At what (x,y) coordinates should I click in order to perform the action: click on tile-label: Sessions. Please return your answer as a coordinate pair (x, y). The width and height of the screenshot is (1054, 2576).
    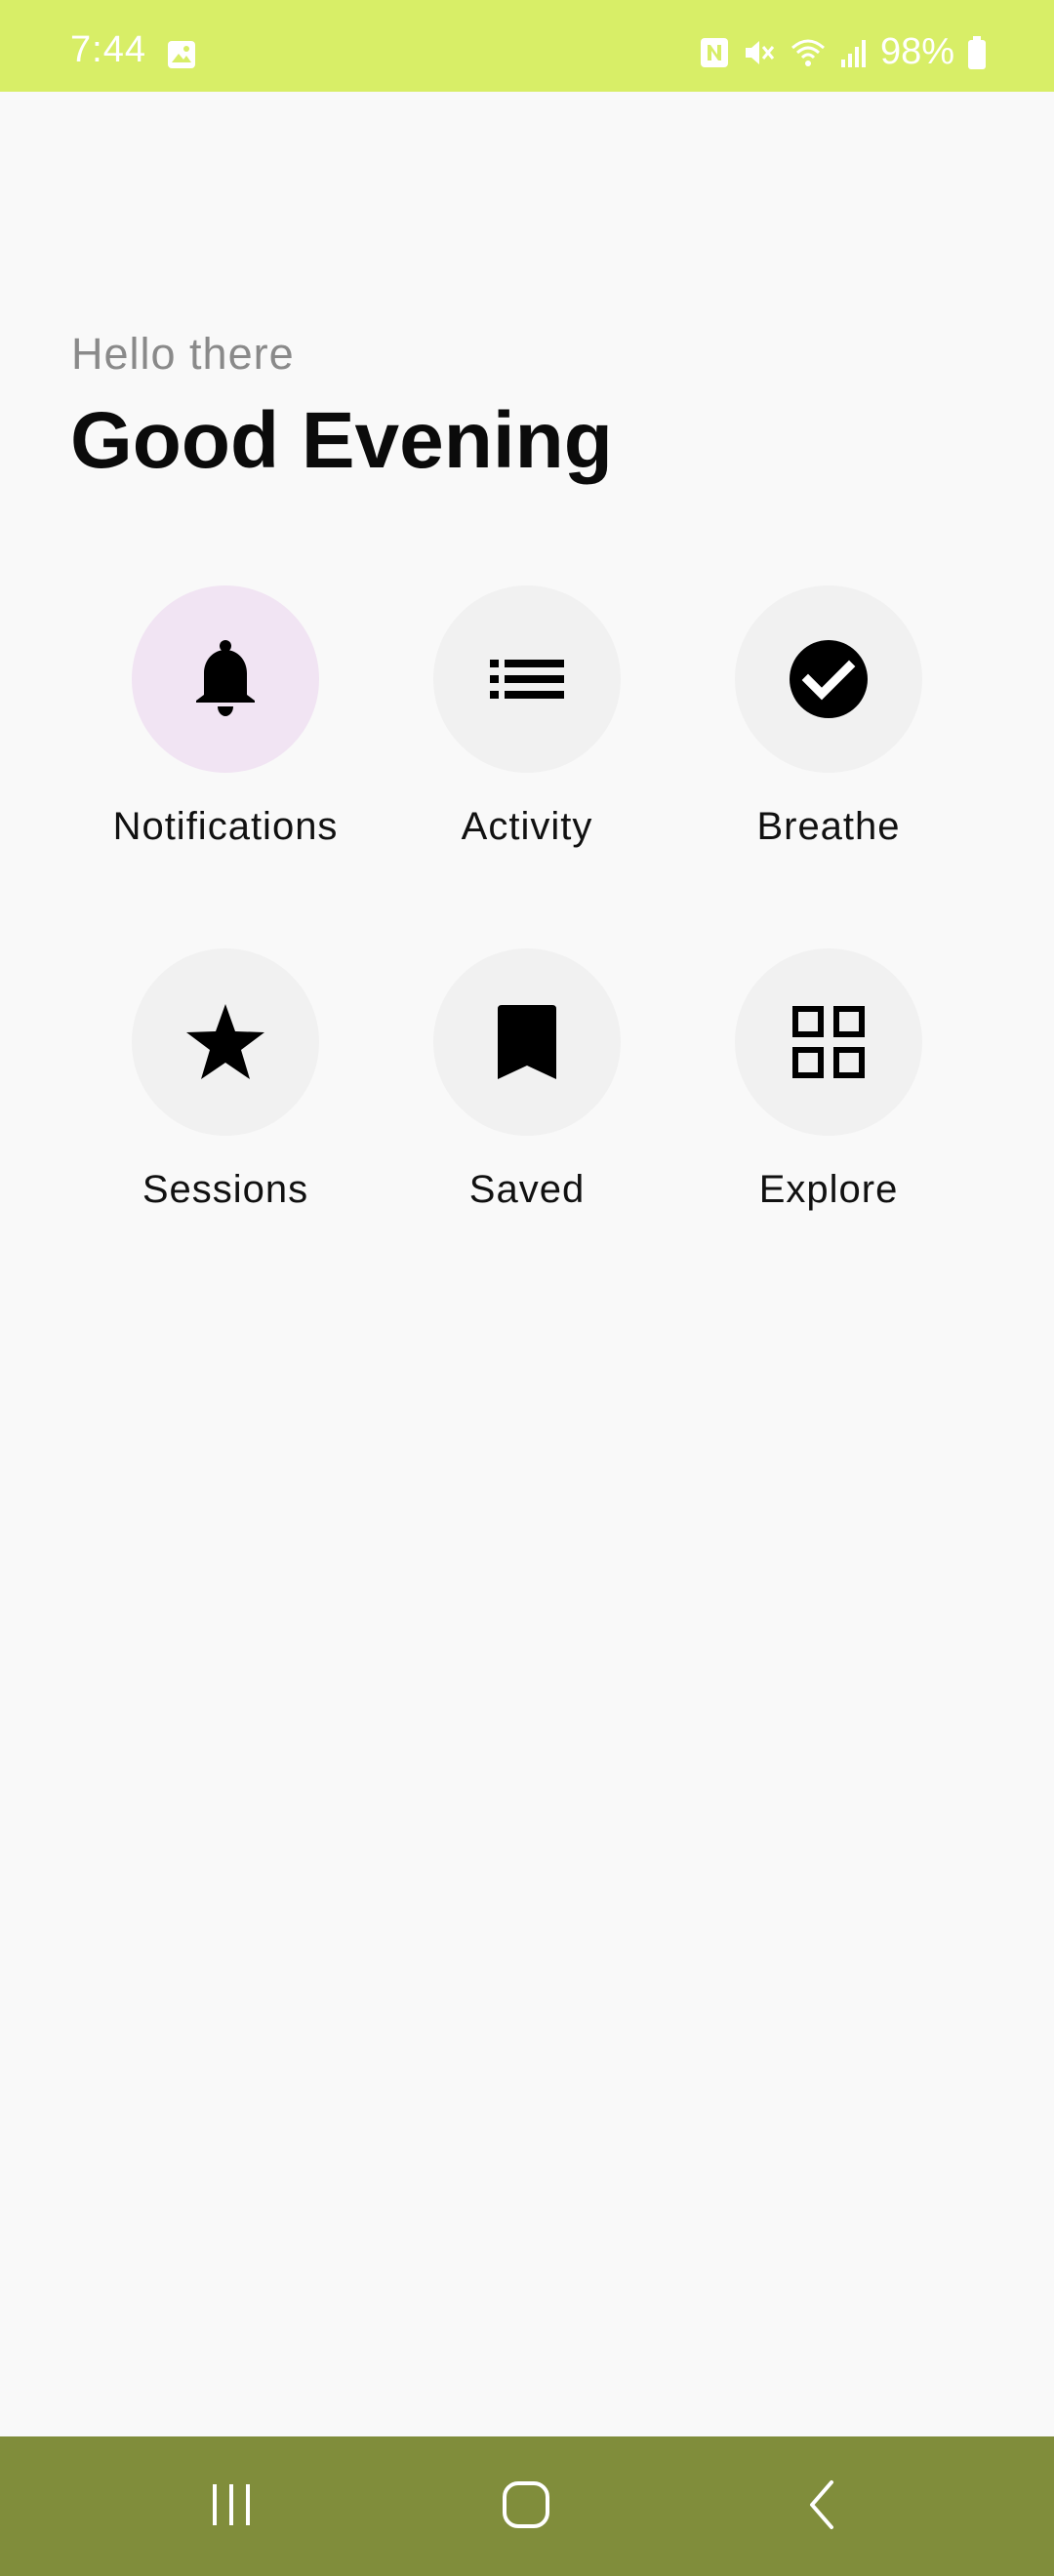
    Looking at the image, I should click on (225, 1189).